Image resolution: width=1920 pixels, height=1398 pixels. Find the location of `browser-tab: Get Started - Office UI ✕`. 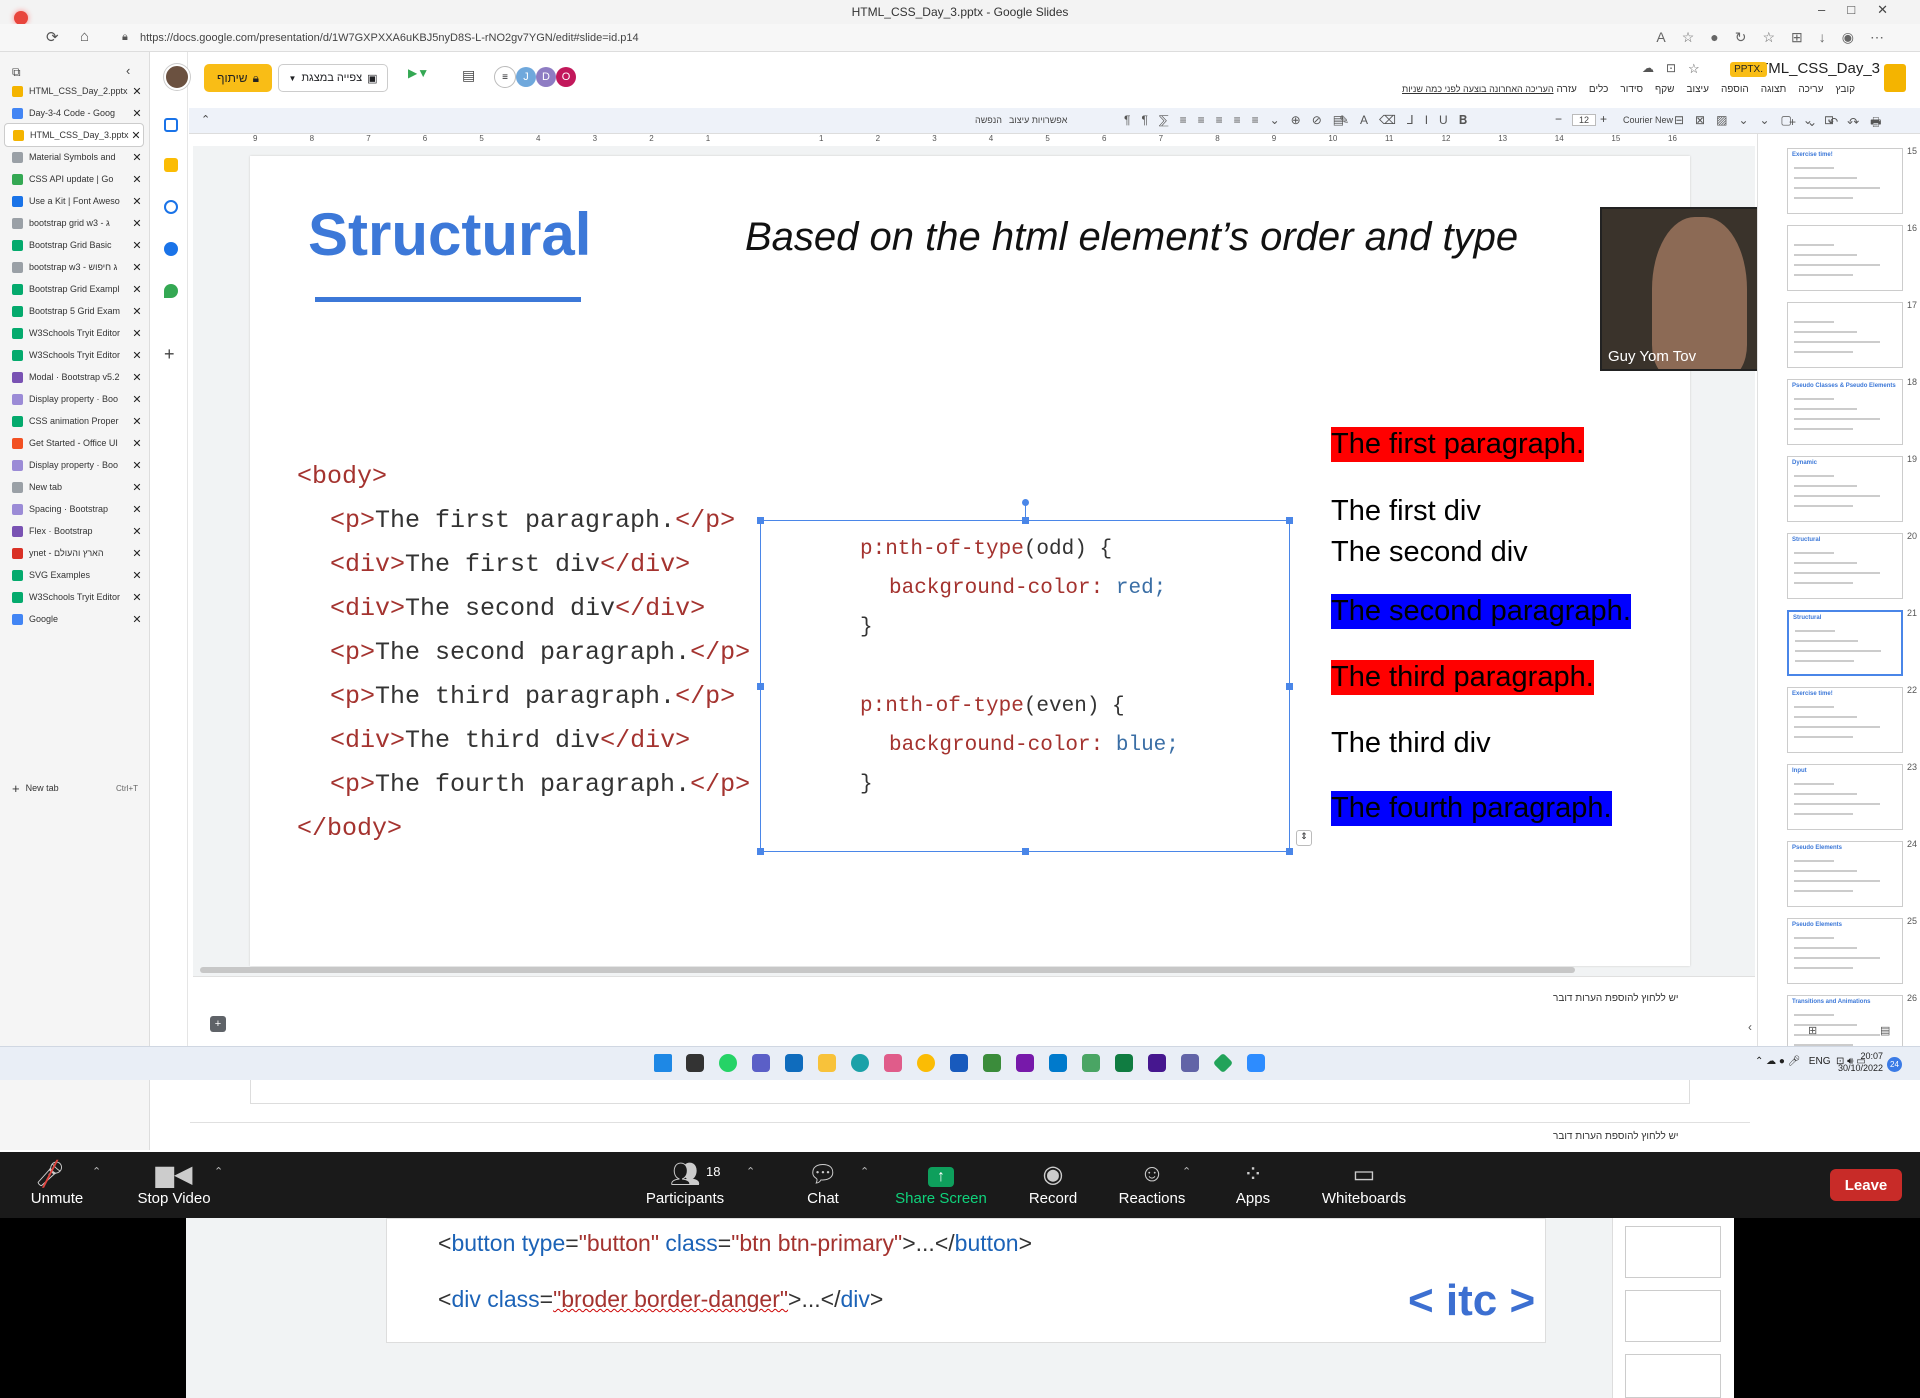

browser-tab: Get Started - Office UI ✕ is located at coordinates (74, 443).